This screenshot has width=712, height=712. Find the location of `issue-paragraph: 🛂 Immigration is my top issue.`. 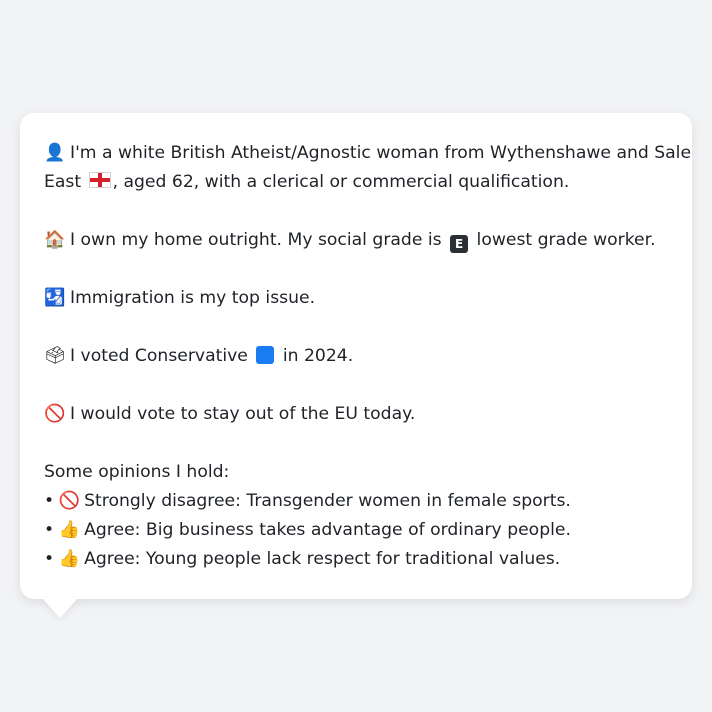

issue-paragraph: 🛂 Immigration is my top issue. is located at coordinates (356, 298).